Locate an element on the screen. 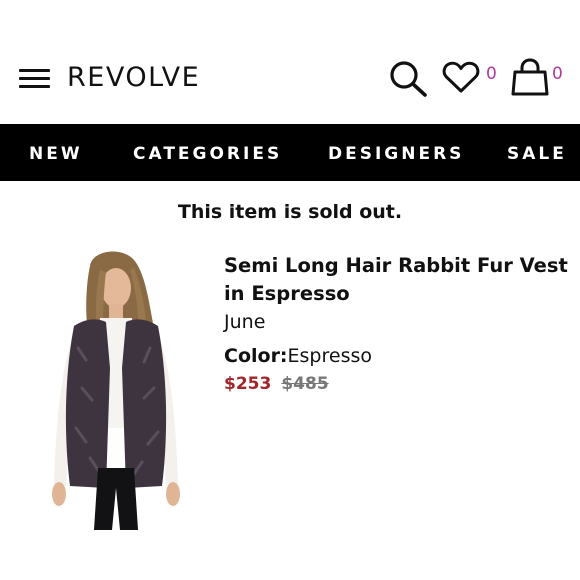 Image resolution: width=580 pixels, height=580 pixels. main-nav: NEW CATEGORIES DESIGNERS SALE is located at coordinates (290, 152).